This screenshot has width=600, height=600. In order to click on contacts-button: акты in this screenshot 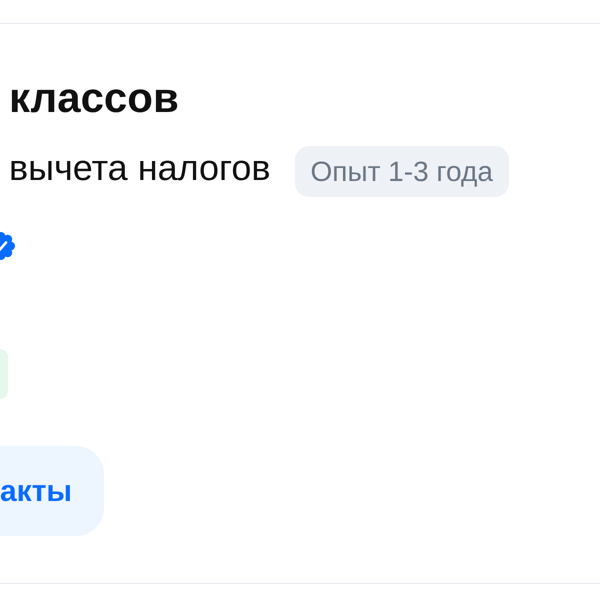, I will do `click(52, 491)`.